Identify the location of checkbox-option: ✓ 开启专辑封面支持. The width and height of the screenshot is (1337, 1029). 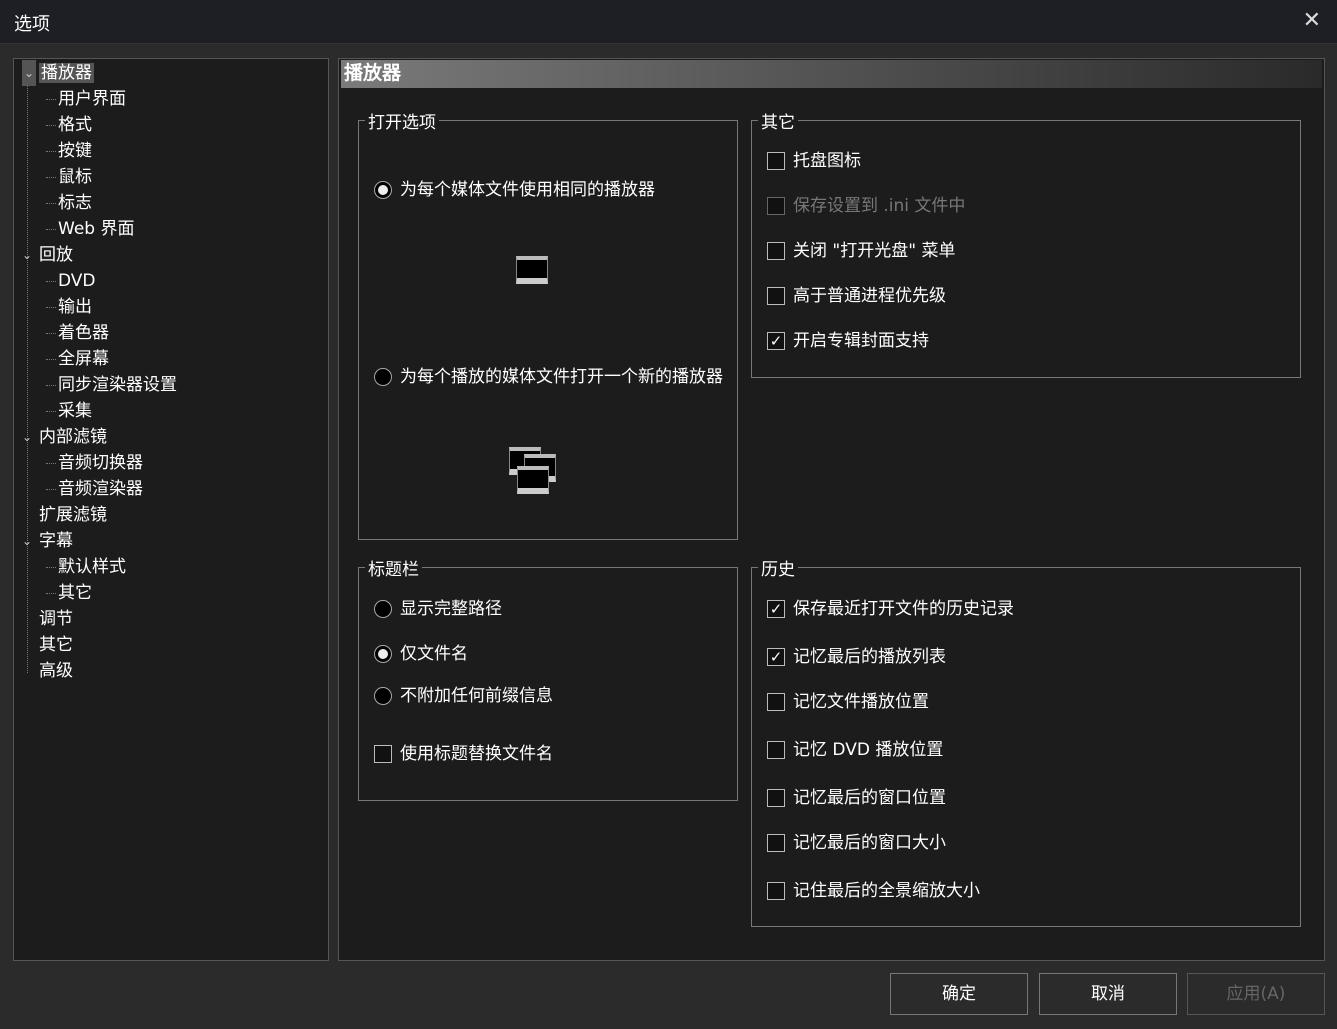
(848, 341).